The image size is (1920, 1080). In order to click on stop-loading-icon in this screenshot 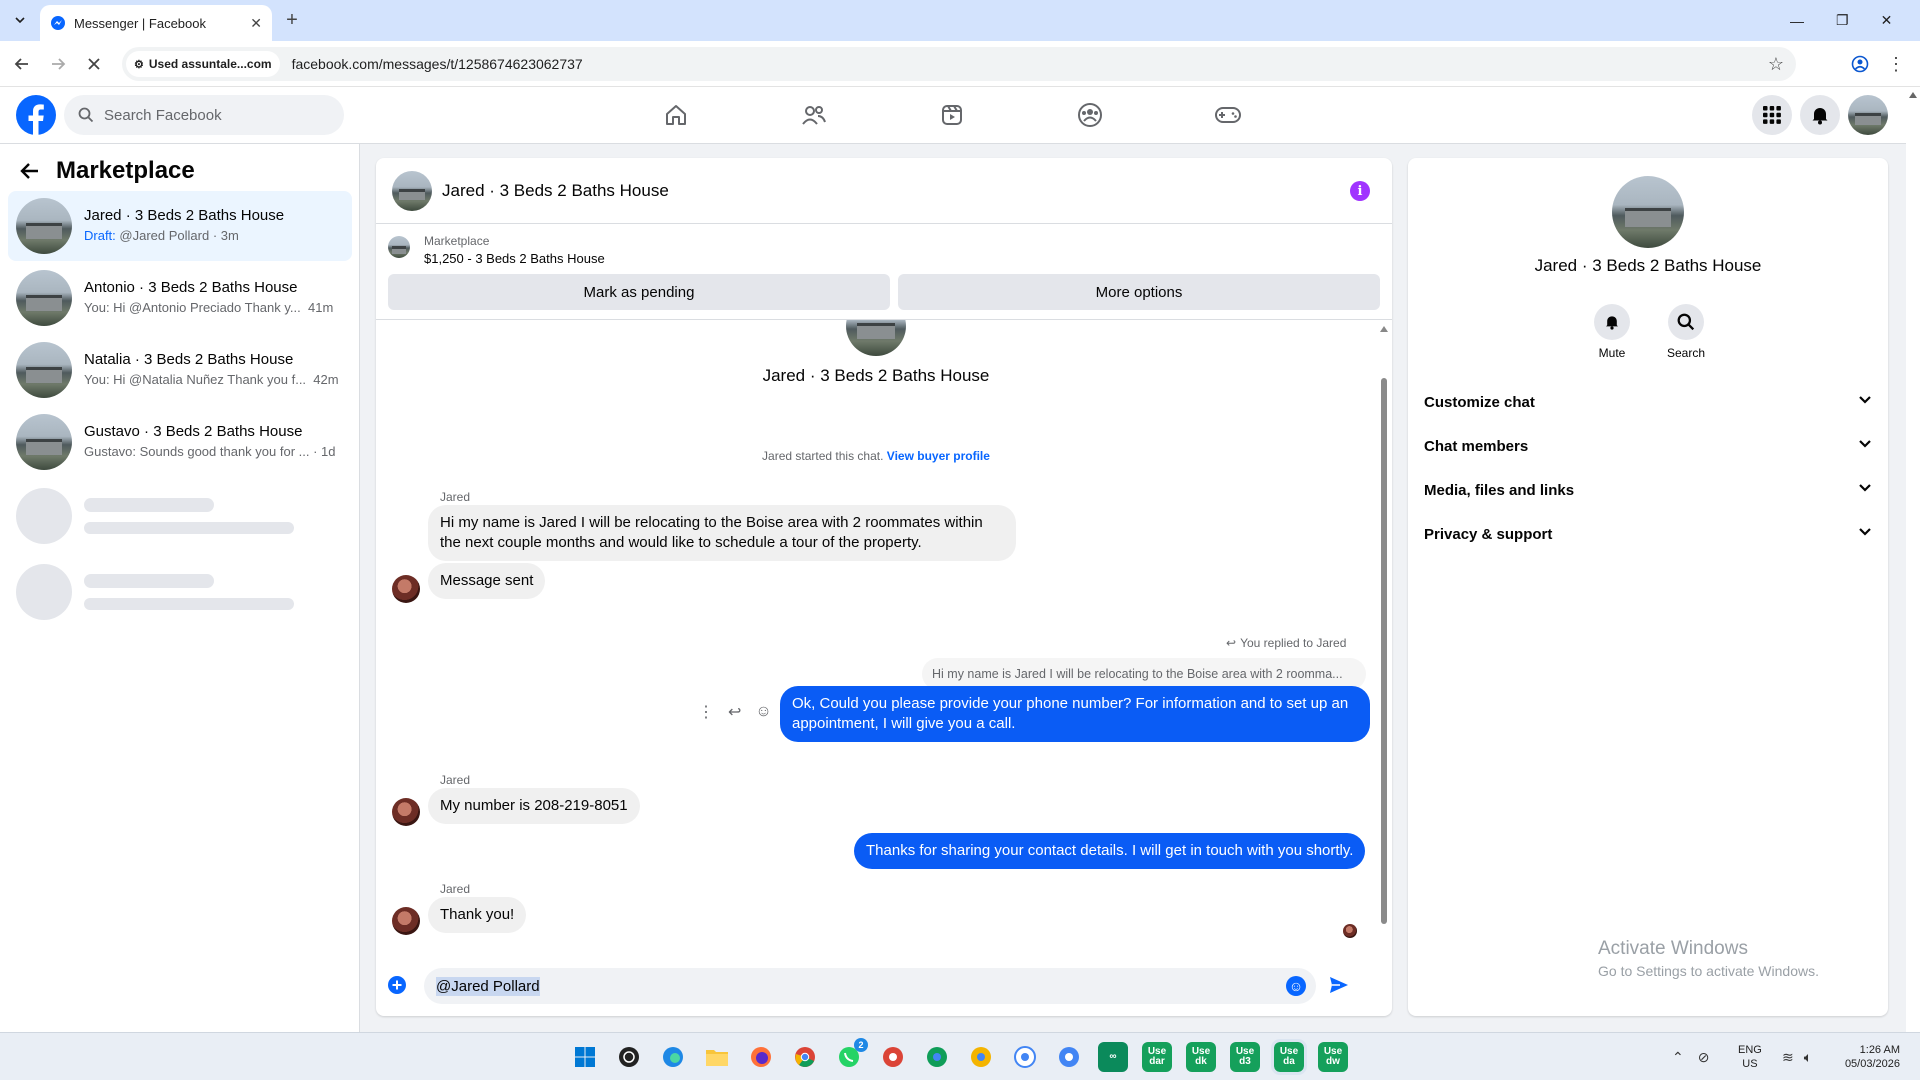, I will do `click(94, 64)`.